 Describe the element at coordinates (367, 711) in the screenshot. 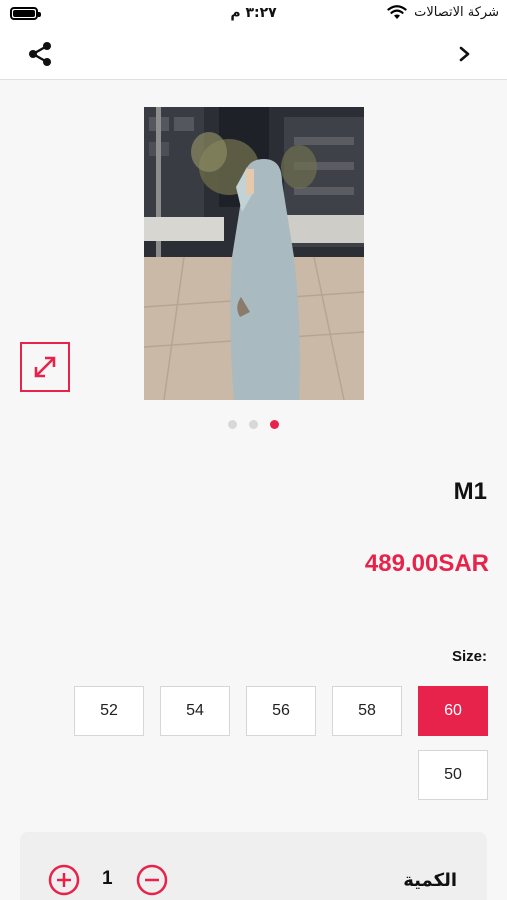

I see `size-option: 58` at that location.